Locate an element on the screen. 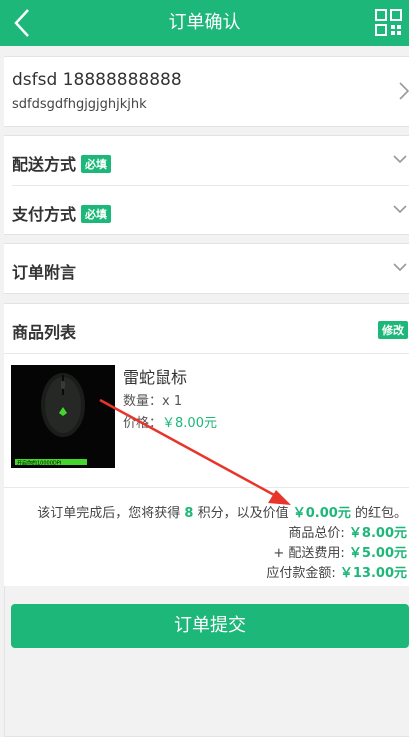  shipping-payment-section: 配送方式 必填 支付方式 必填 is located at coordinates (206, 185).